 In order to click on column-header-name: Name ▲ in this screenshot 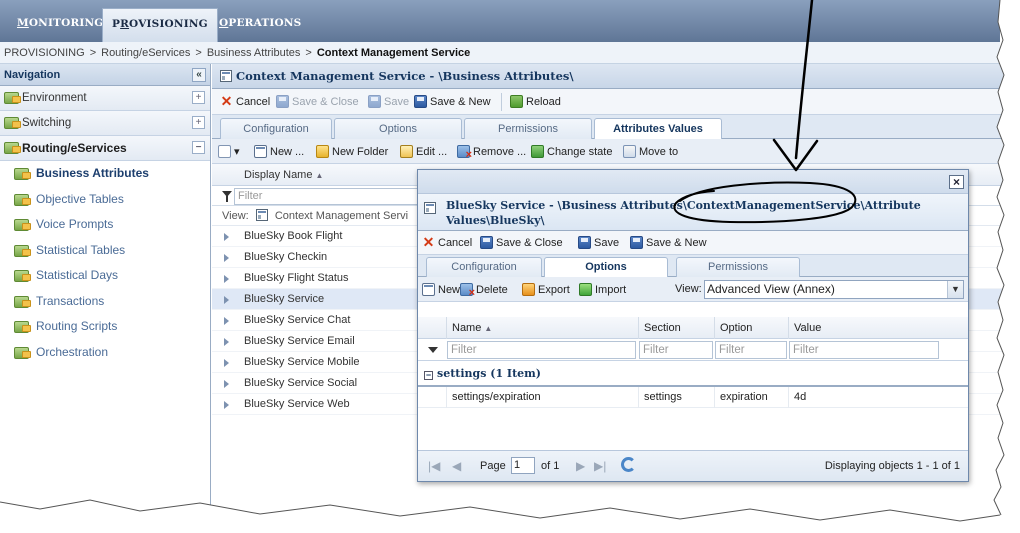, I will do `click(542, 328)`.